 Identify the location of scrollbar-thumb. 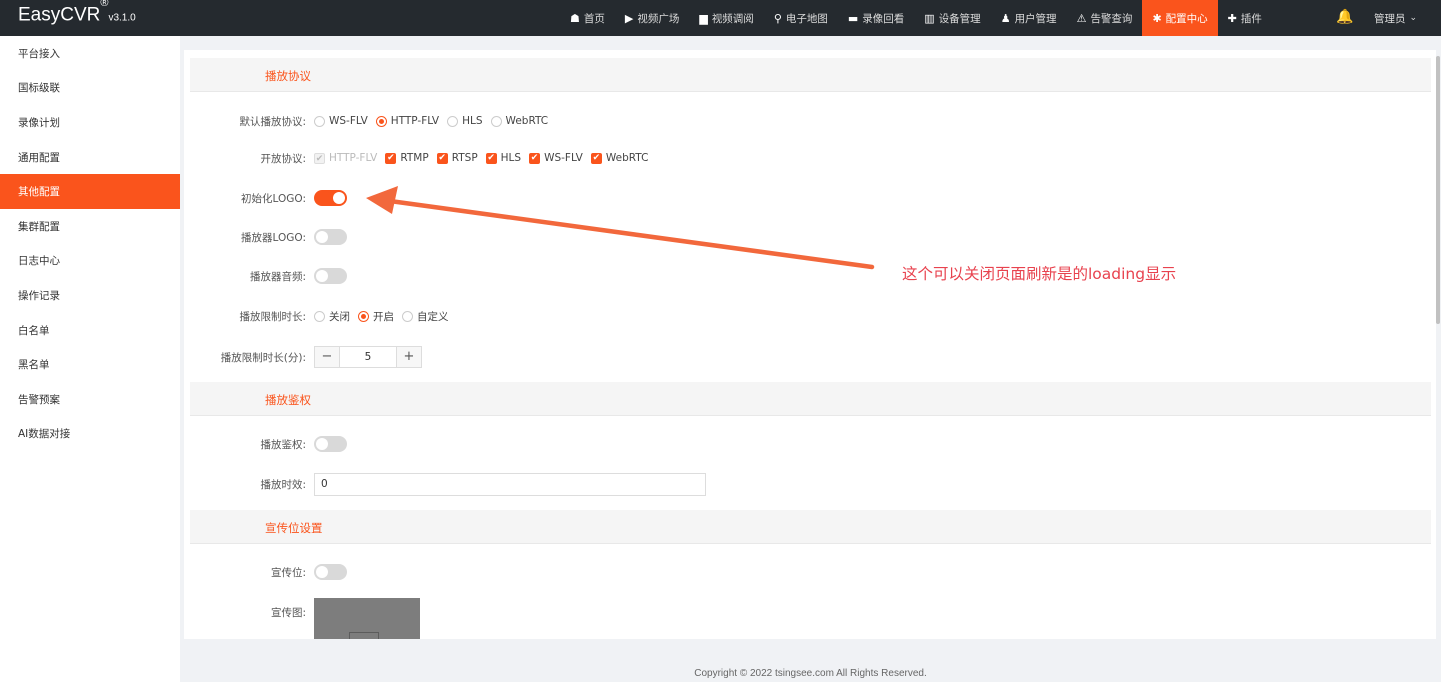
(1438, 190).